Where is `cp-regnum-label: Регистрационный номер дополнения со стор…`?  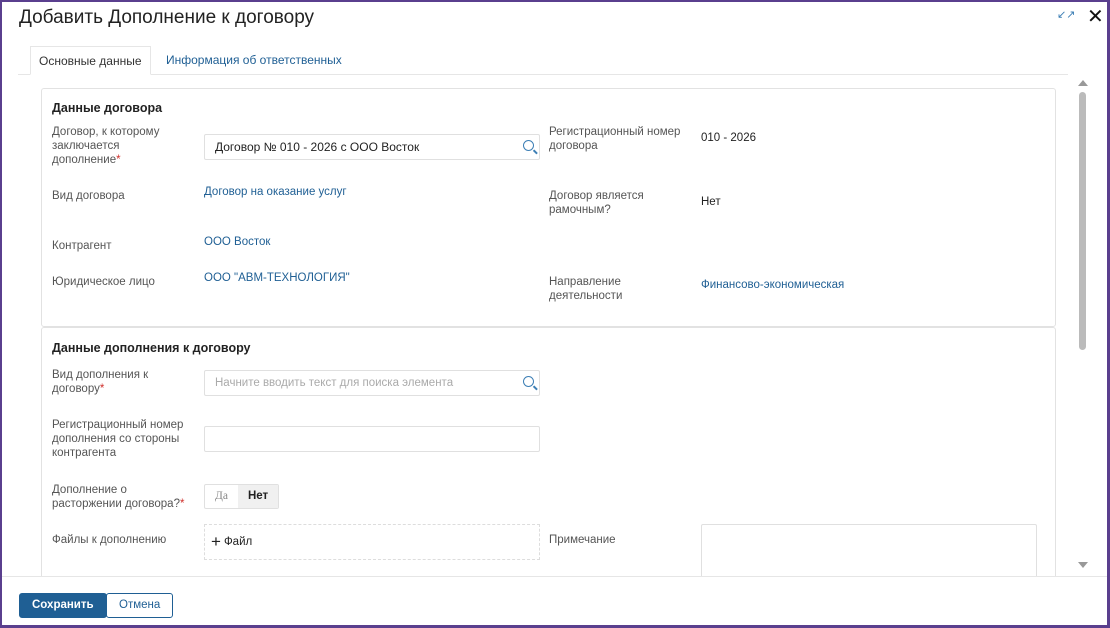 cp-regnum-label: Регистрационный номер дополнения со стор… is located at coordinates (118, 439).